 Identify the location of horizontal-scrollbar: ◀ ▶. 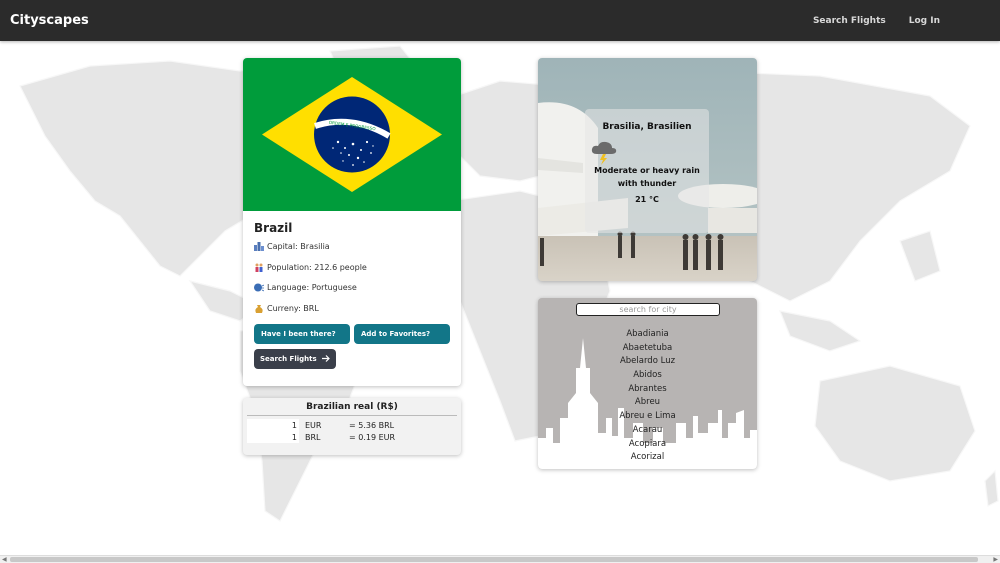
(500, 559).